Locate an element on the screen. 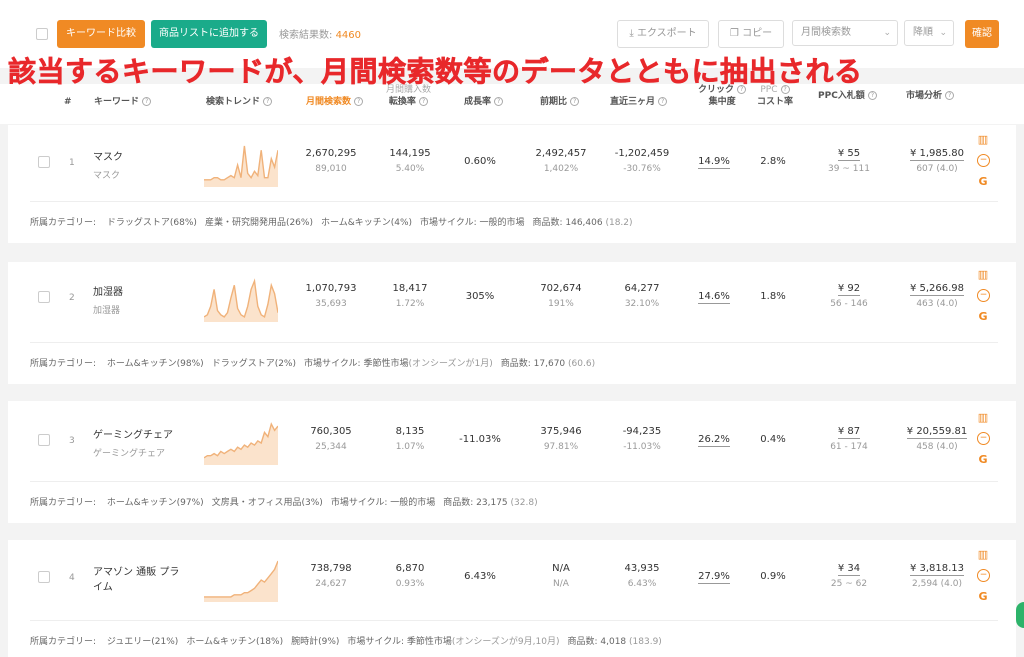 This screenshot has height=657, width=1024. category-item: ホーム&キッチン(97%) is located at coordinates (155, 503).